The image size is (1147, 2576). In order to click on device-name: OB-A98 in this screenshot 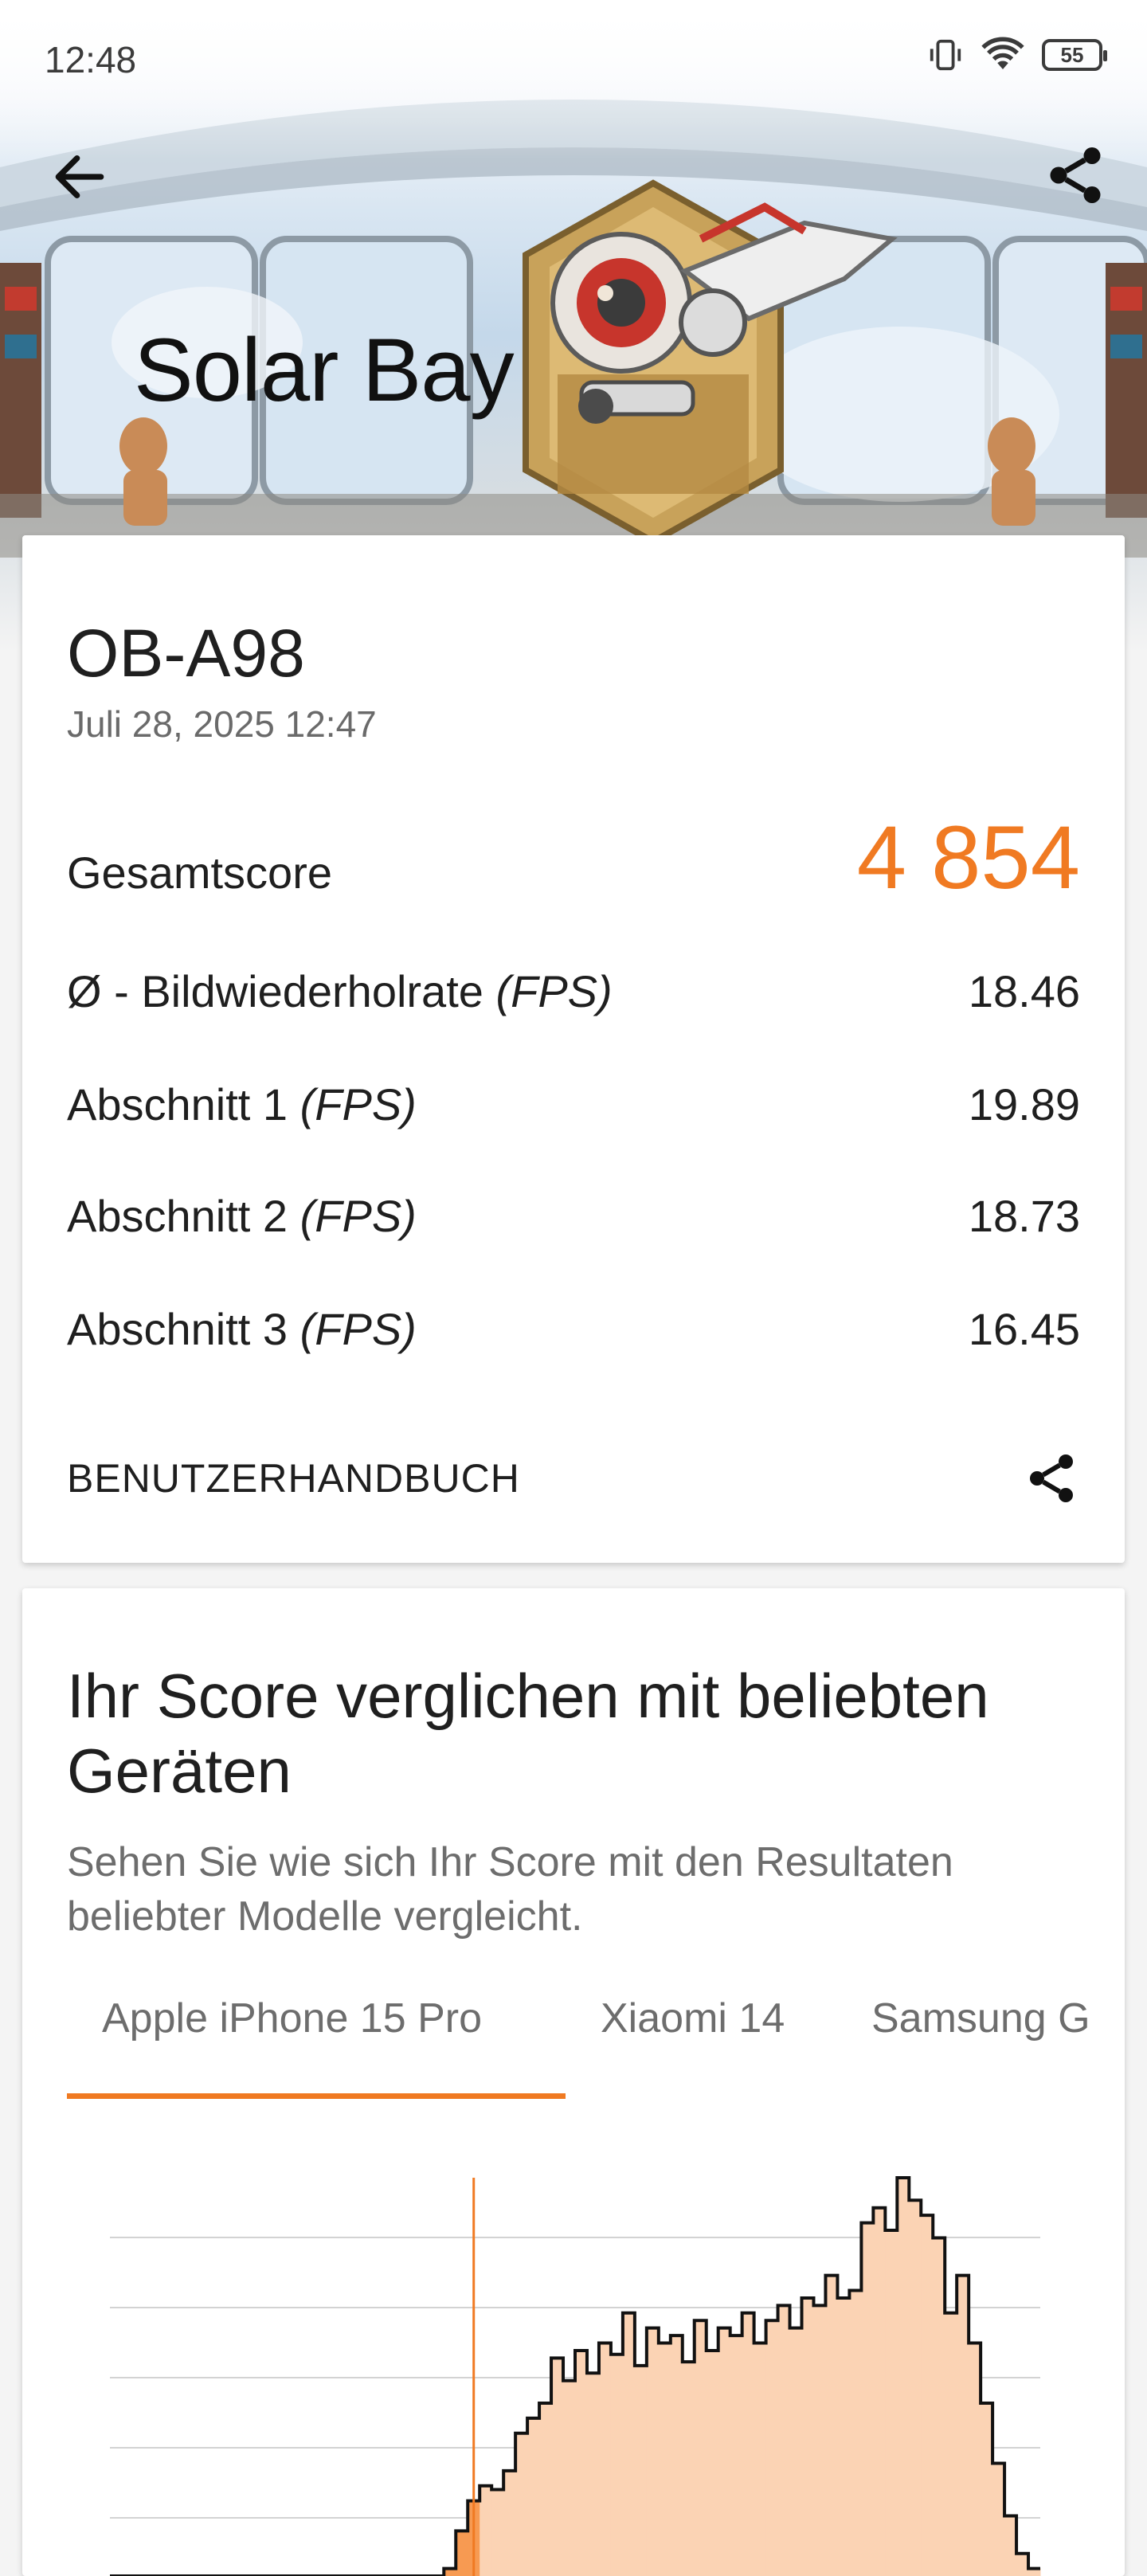, I will do `click(186, 653)`.